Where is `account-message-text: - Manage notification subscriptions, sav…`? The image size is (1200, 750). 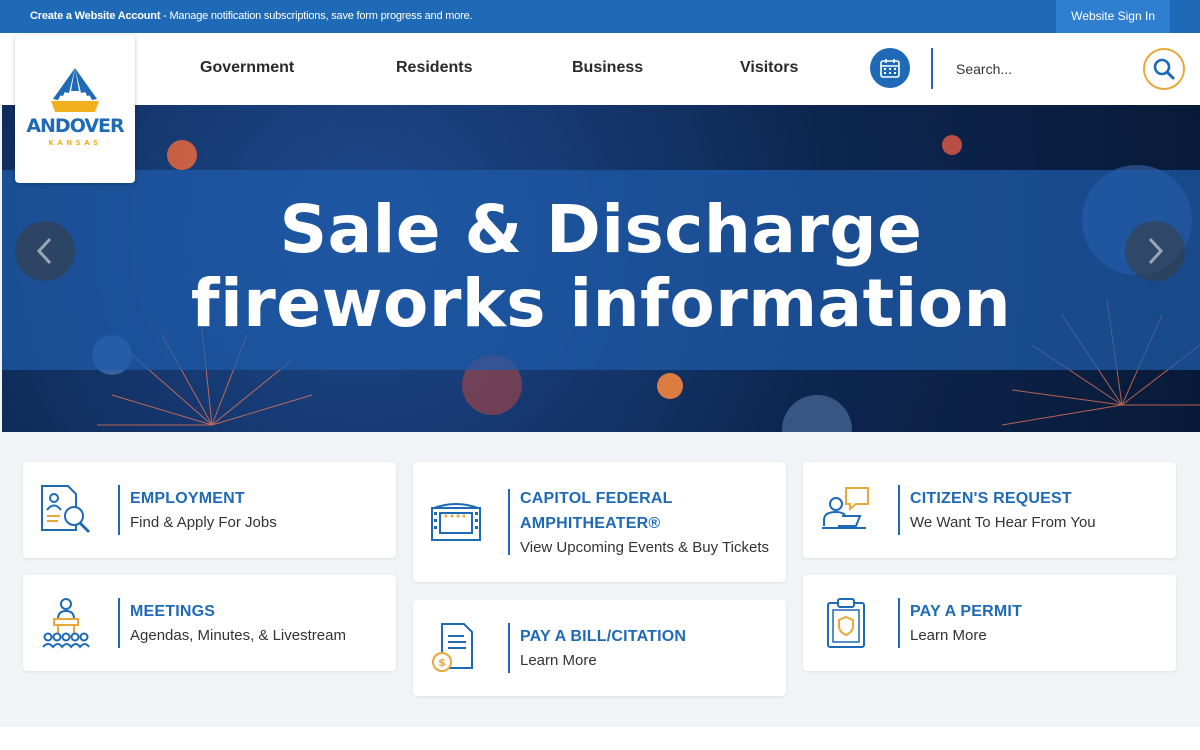
account-message-text: - Manage notification subscriptions, sav… is located at coordinates (316, 16).